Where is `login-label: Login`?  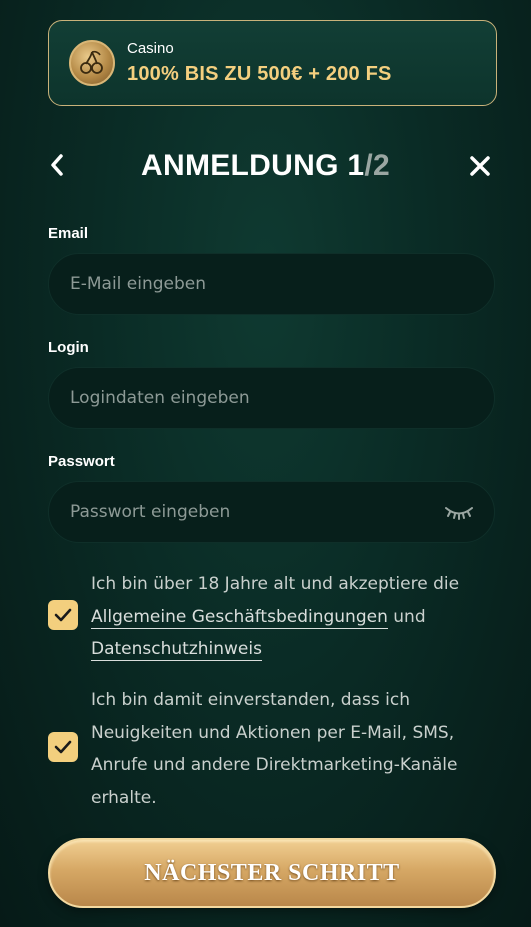 login-label: Login is located at coordinates (68, 347).